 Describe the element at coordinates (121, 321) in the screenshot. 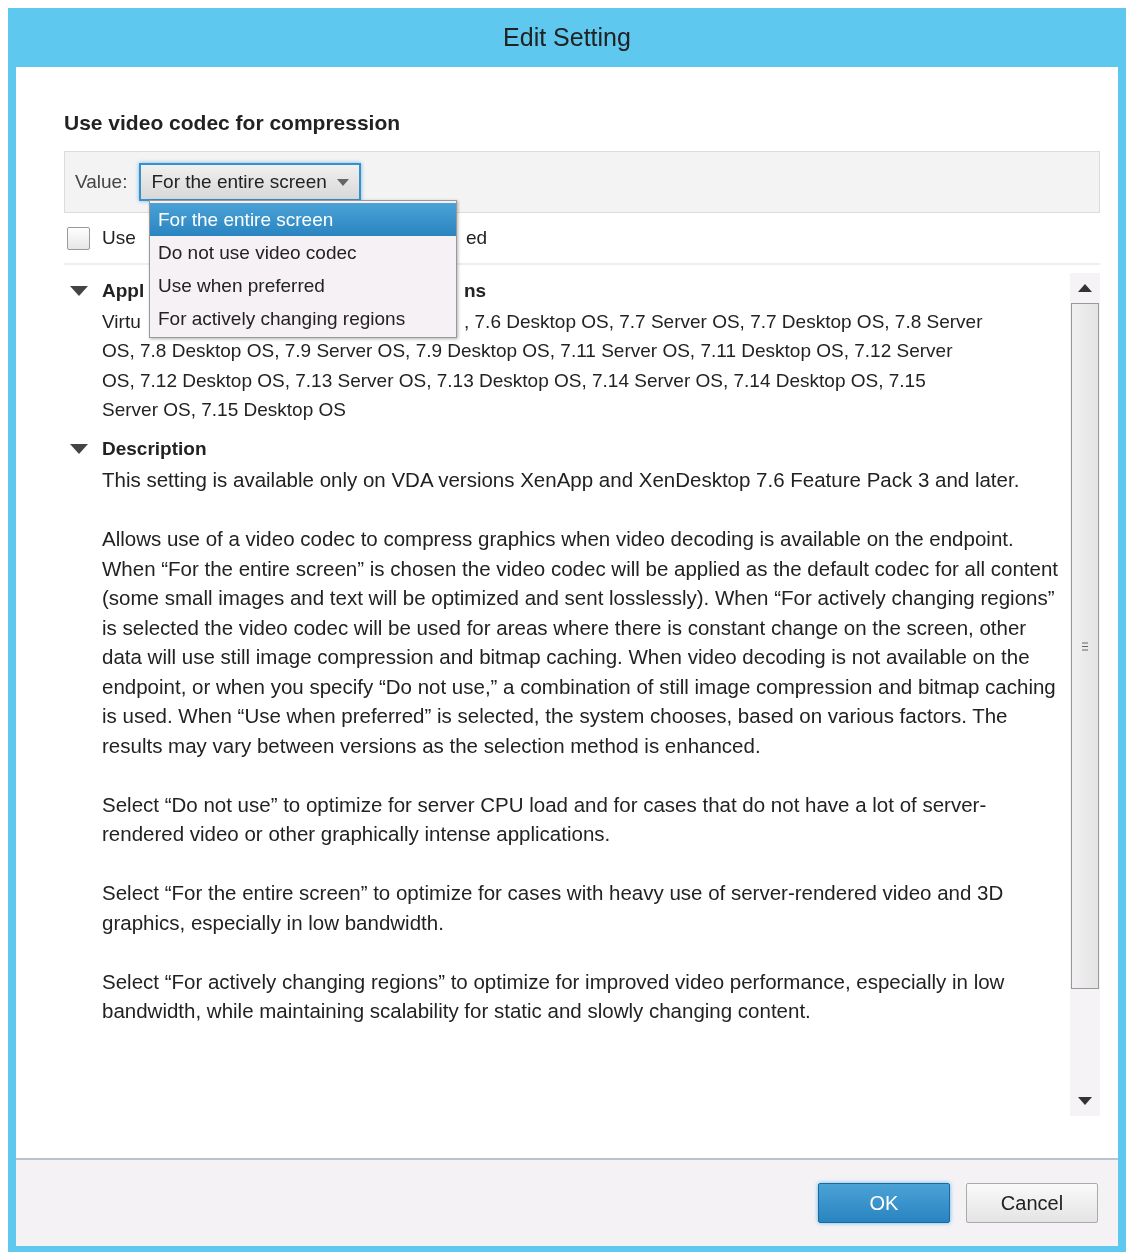

I see `versions-text: Virtu` at that location.